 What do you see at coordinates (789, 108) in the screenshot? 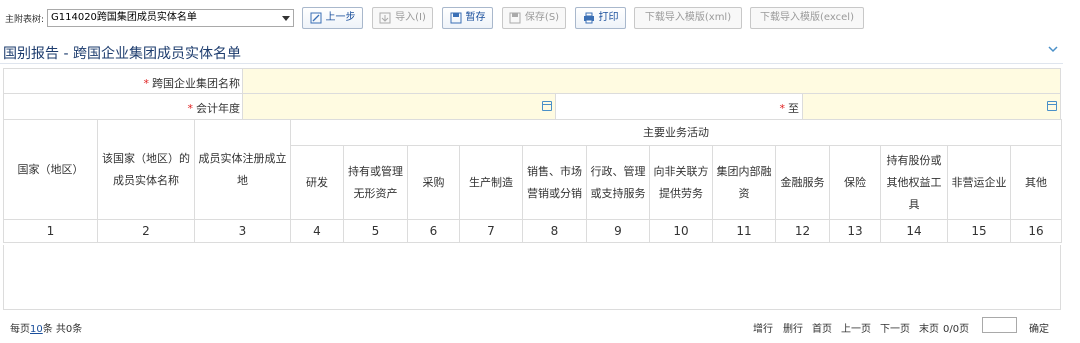
I see `to-label: * 至` at bounding box center [789, 108].